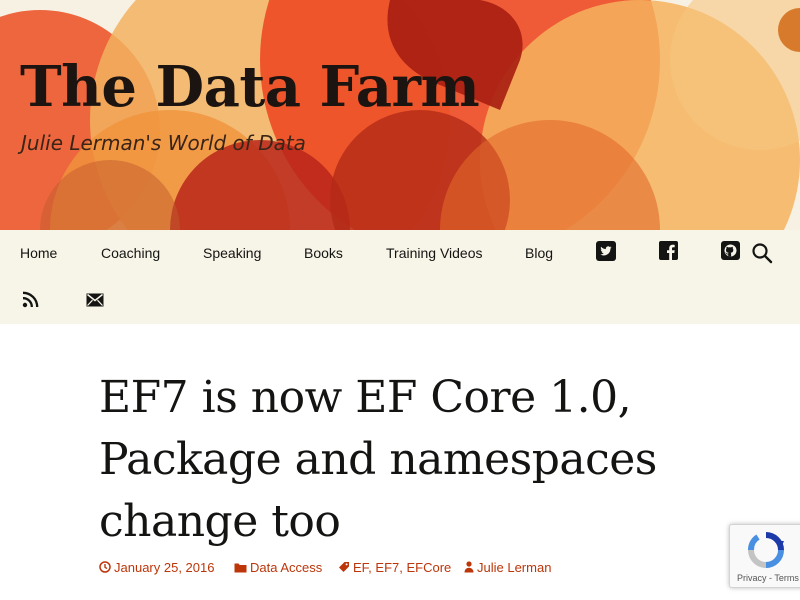  I want to click on post-date-meta: January 25, 2016, so click(156, 568).